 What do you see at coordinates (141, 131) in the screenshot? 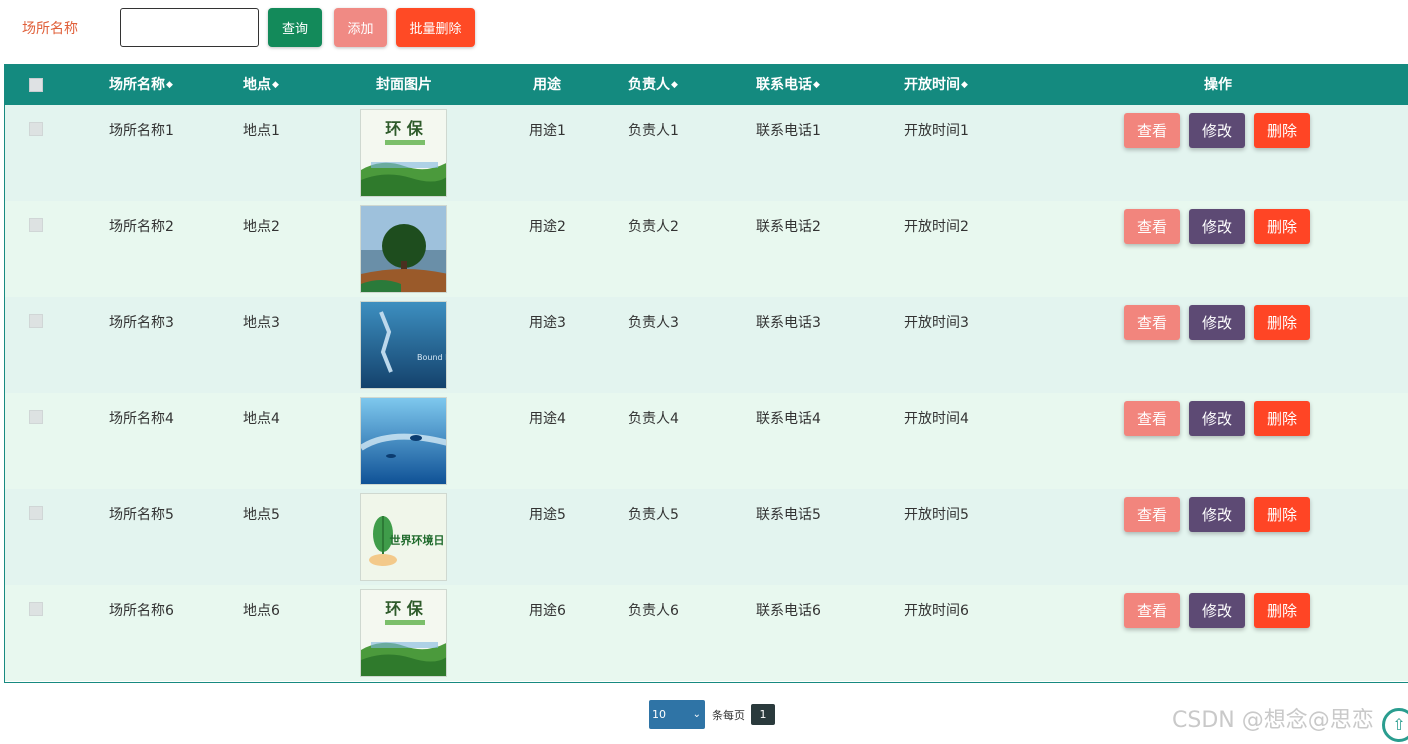
I see `cell-name: 场所名称1` at bounding box center [141, 131].